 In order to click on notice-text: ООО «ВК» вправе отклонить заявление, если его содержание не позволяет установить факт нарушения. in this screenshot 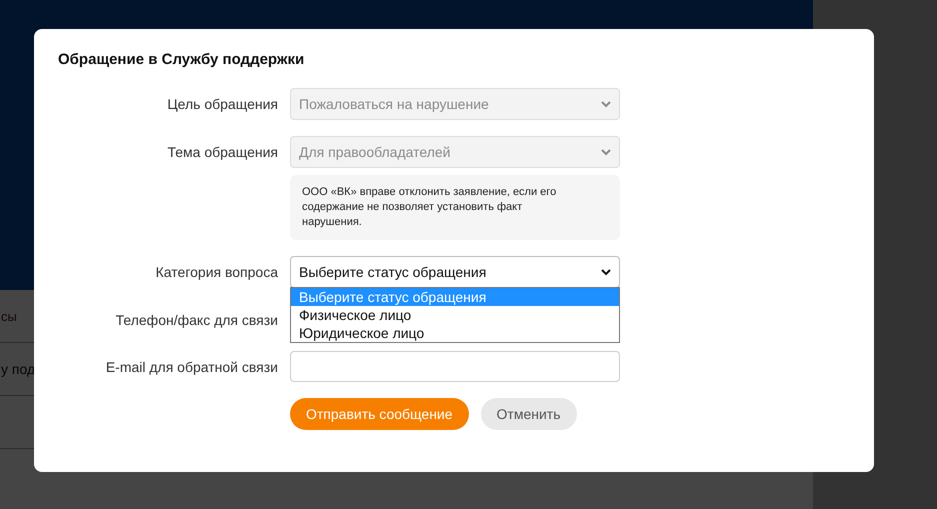, I will do `click(455, 207)`.